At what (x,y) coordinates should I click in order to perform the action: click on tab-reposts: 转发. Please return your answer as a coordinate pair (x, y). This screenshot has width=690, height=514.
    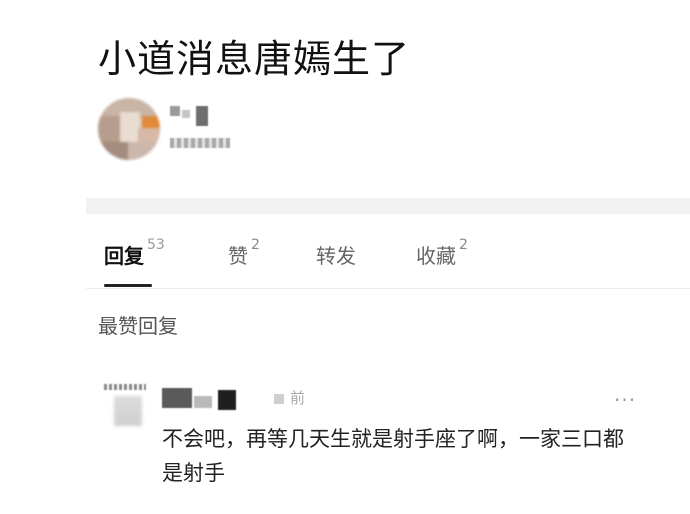
    Looking at the image, I should click on (336, 254).